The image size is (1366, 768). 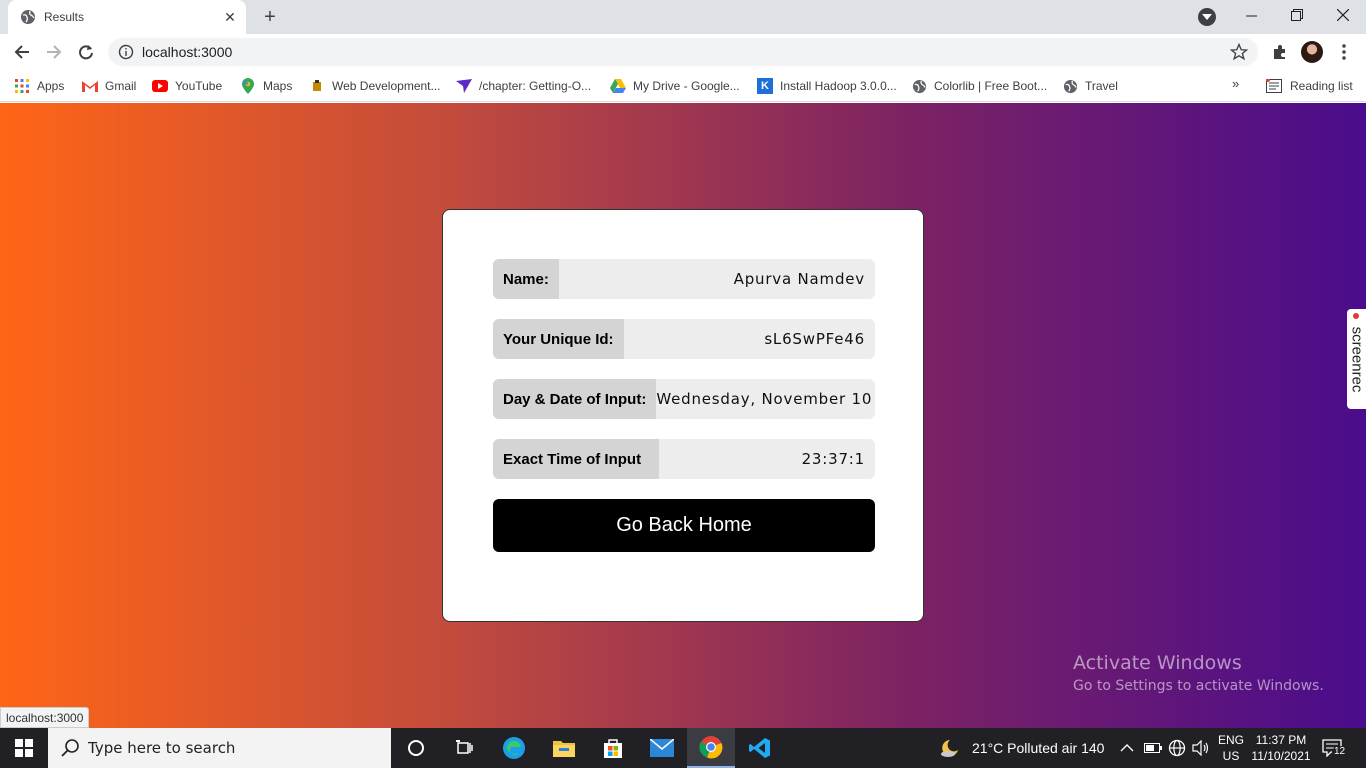 I want to click on bookmark-maps: Maps, so click(x=266, y=86).